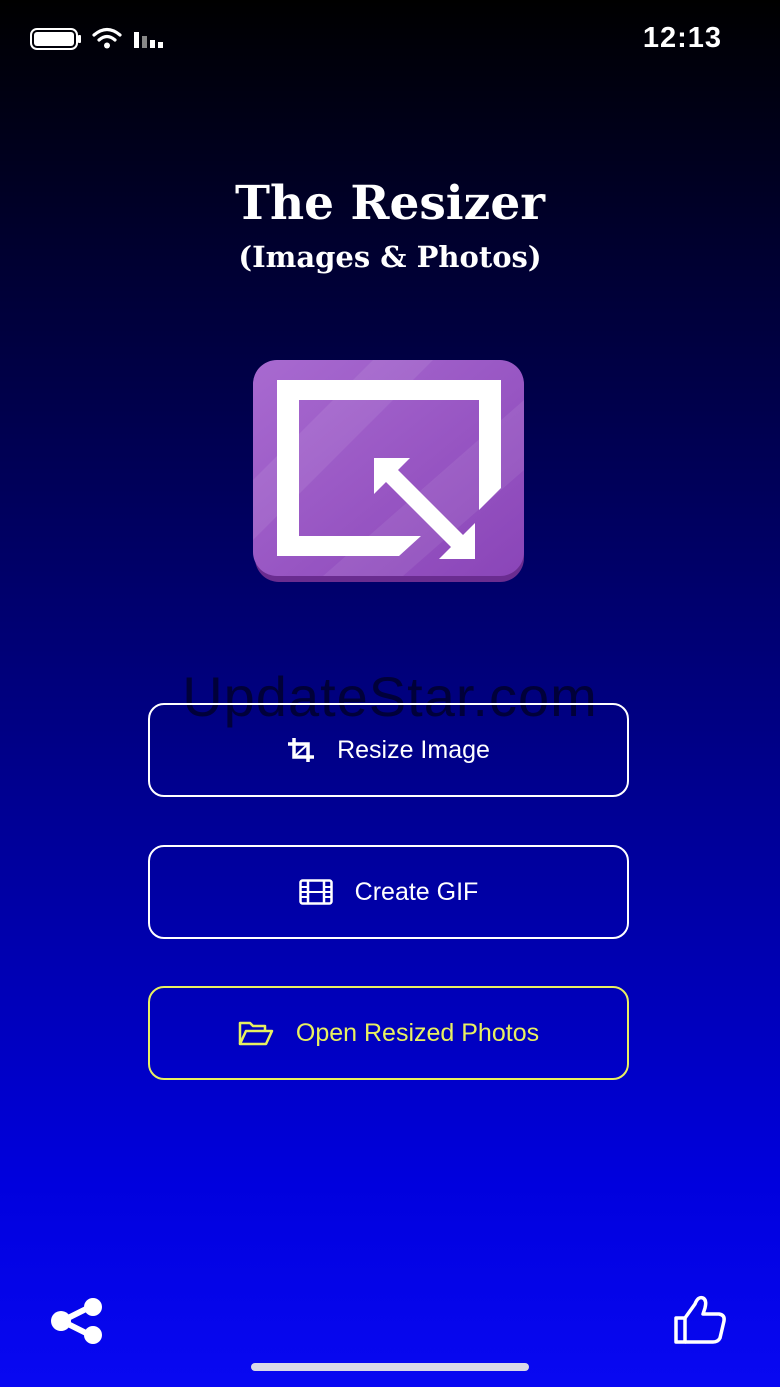  What do you see at coordinates (700, 1322) in the screenshot?
I see `thumbs-up-icon` at bounding box center [700, 1322].